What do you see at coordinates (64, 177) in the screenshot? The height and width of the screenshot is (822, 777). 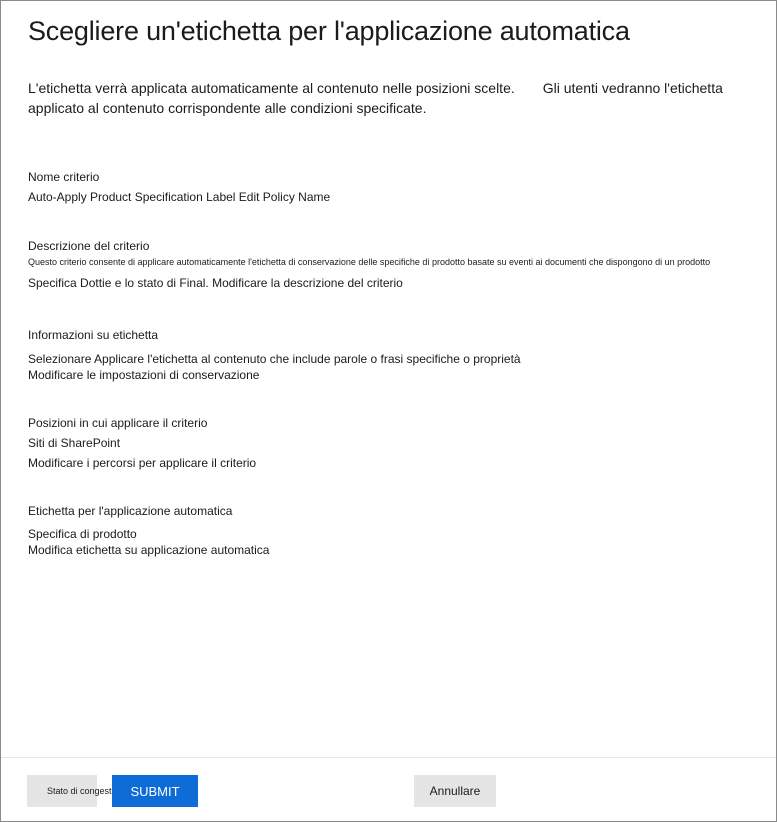 I see `policy-name-label: Nome criterio` at bounding box center [64, 177].